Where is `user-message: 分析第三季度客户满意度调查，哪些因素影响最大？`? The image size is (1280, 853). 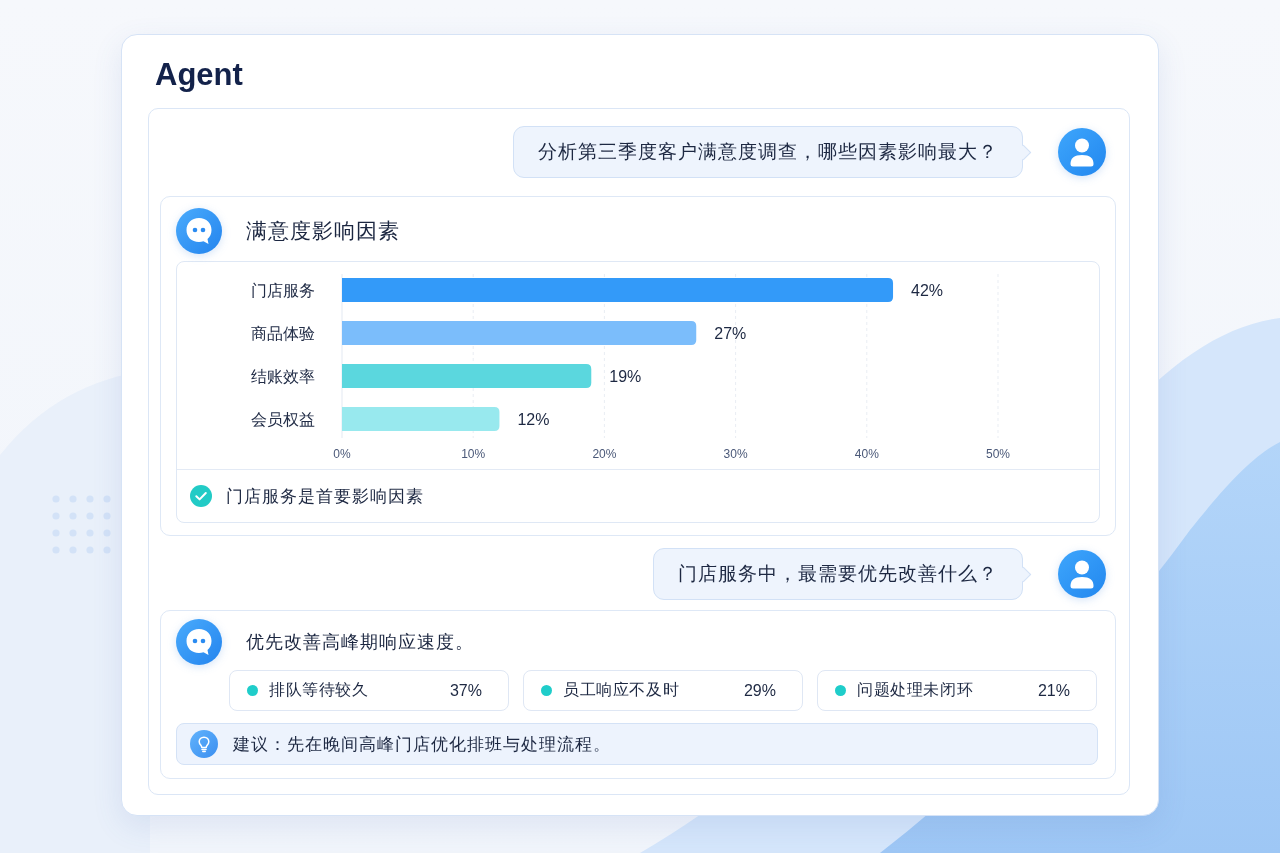
user-message: 分析第三季度客户满意度调查，哪些因素影响最大？ is located at coordinates (772, 152).